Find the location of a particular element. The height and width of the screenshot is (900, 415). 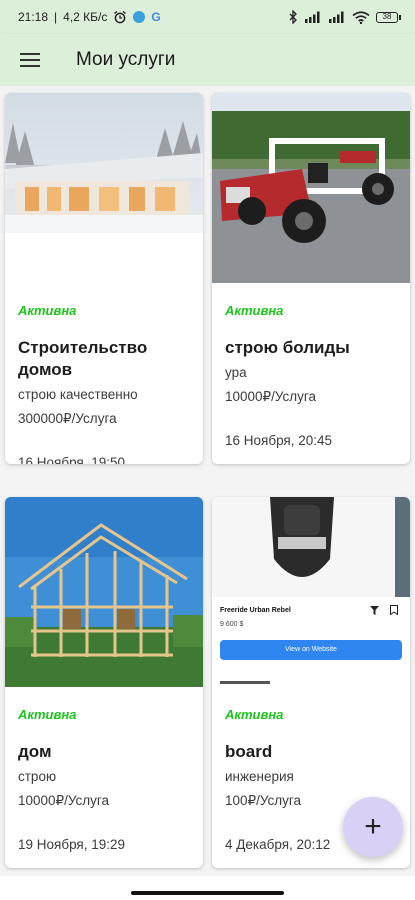

red-buggy-car-photo is located at coordinates (311, 188).